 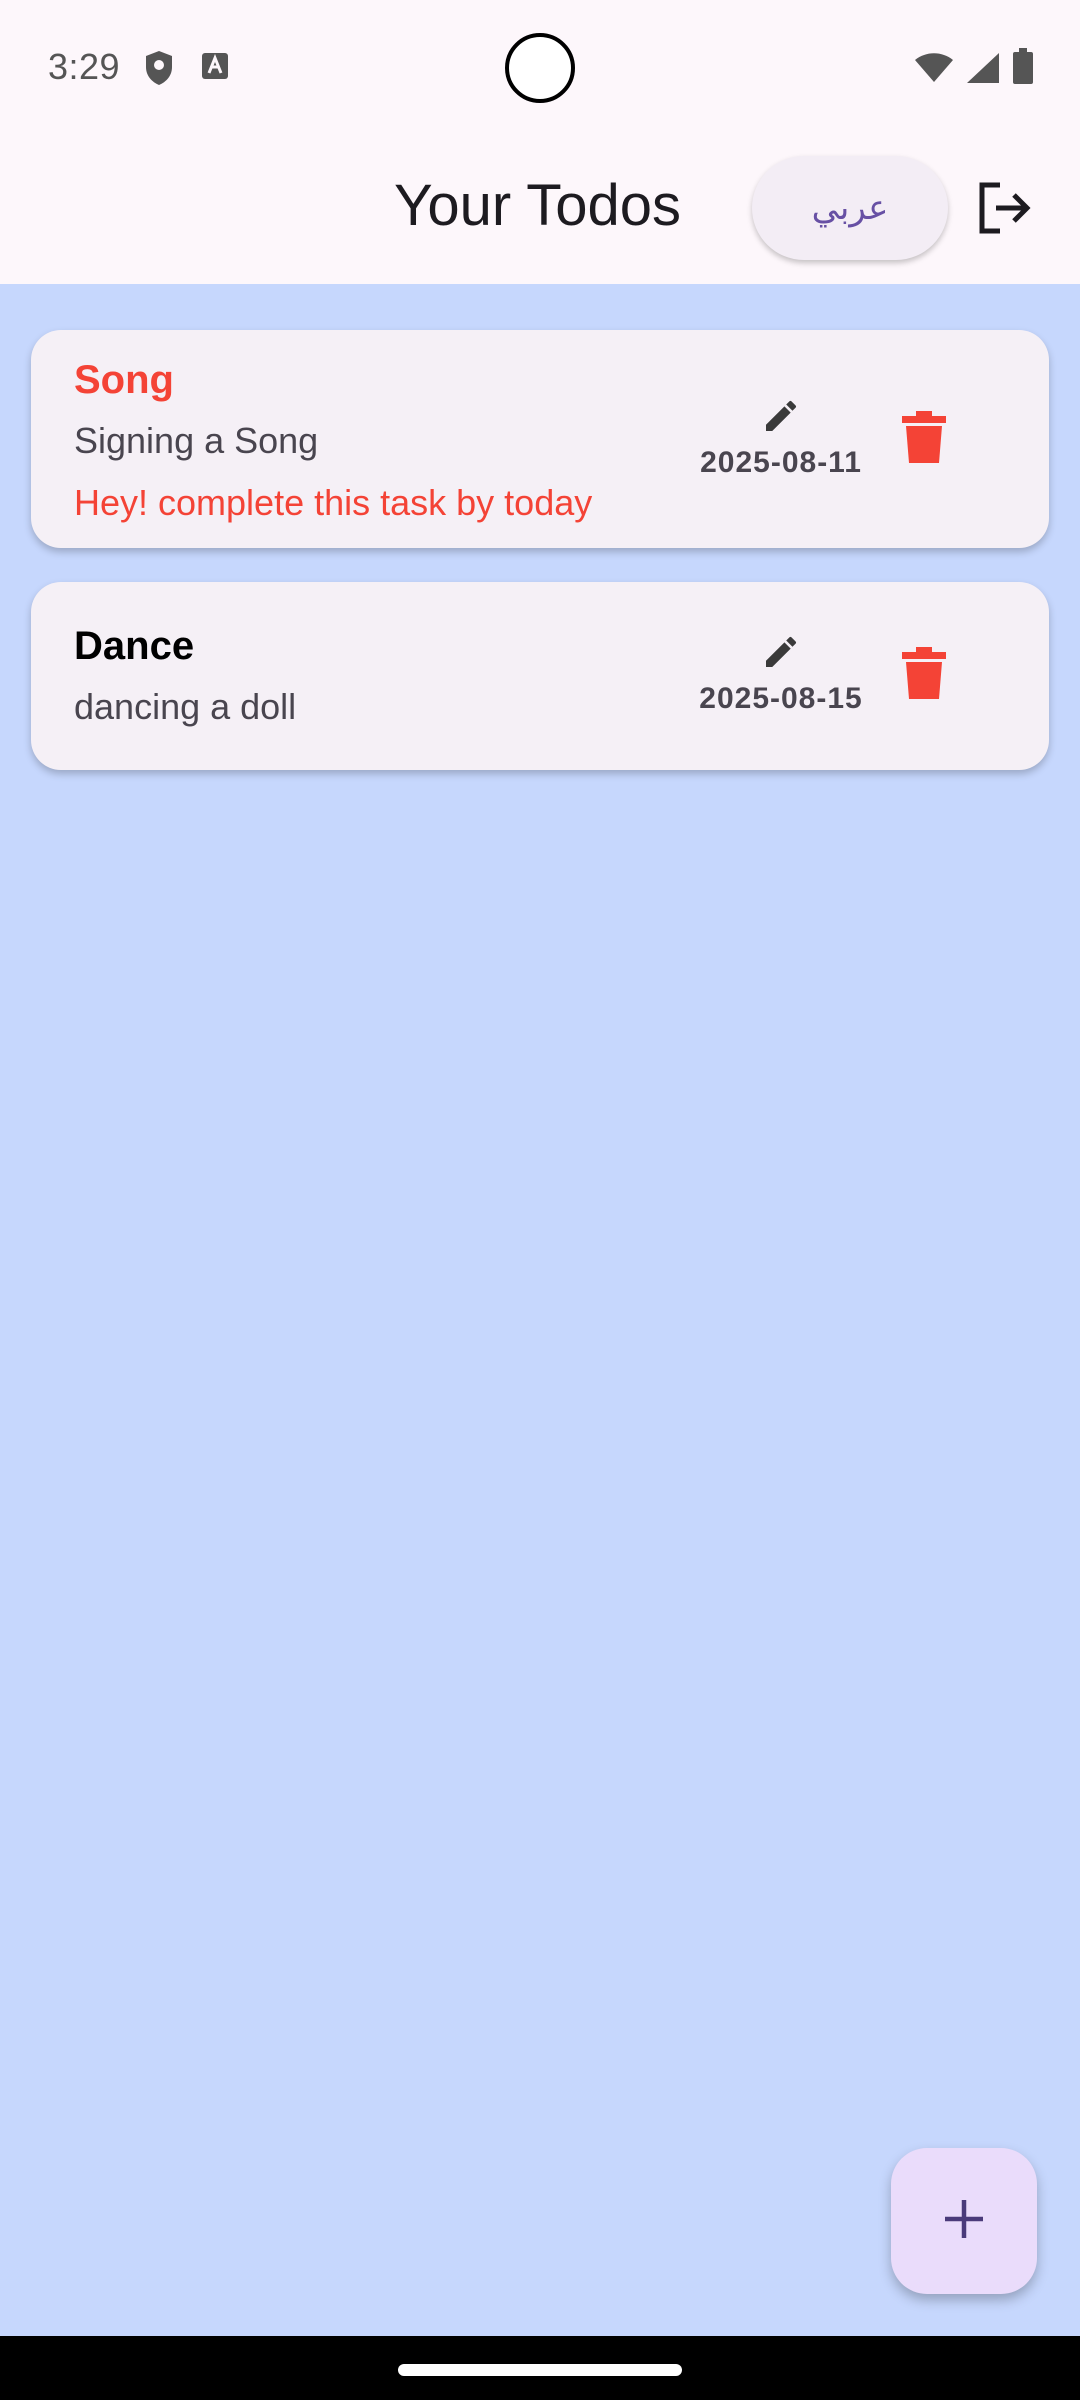 I want to click on home-gesture-handle, so click(x=540, y=2370).